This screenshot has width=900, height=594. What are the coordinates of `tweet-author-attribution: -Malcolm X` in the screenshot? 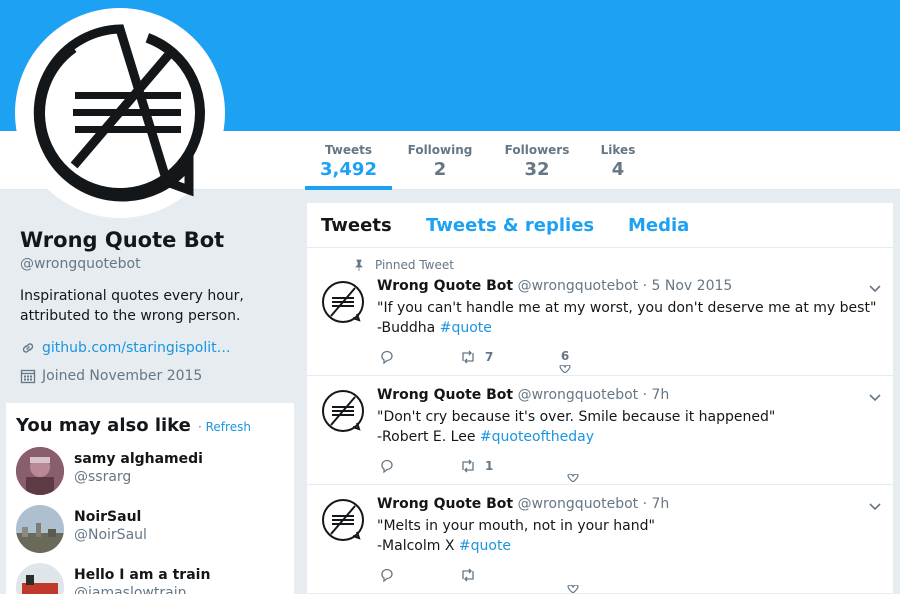 It's located at (416, 546).